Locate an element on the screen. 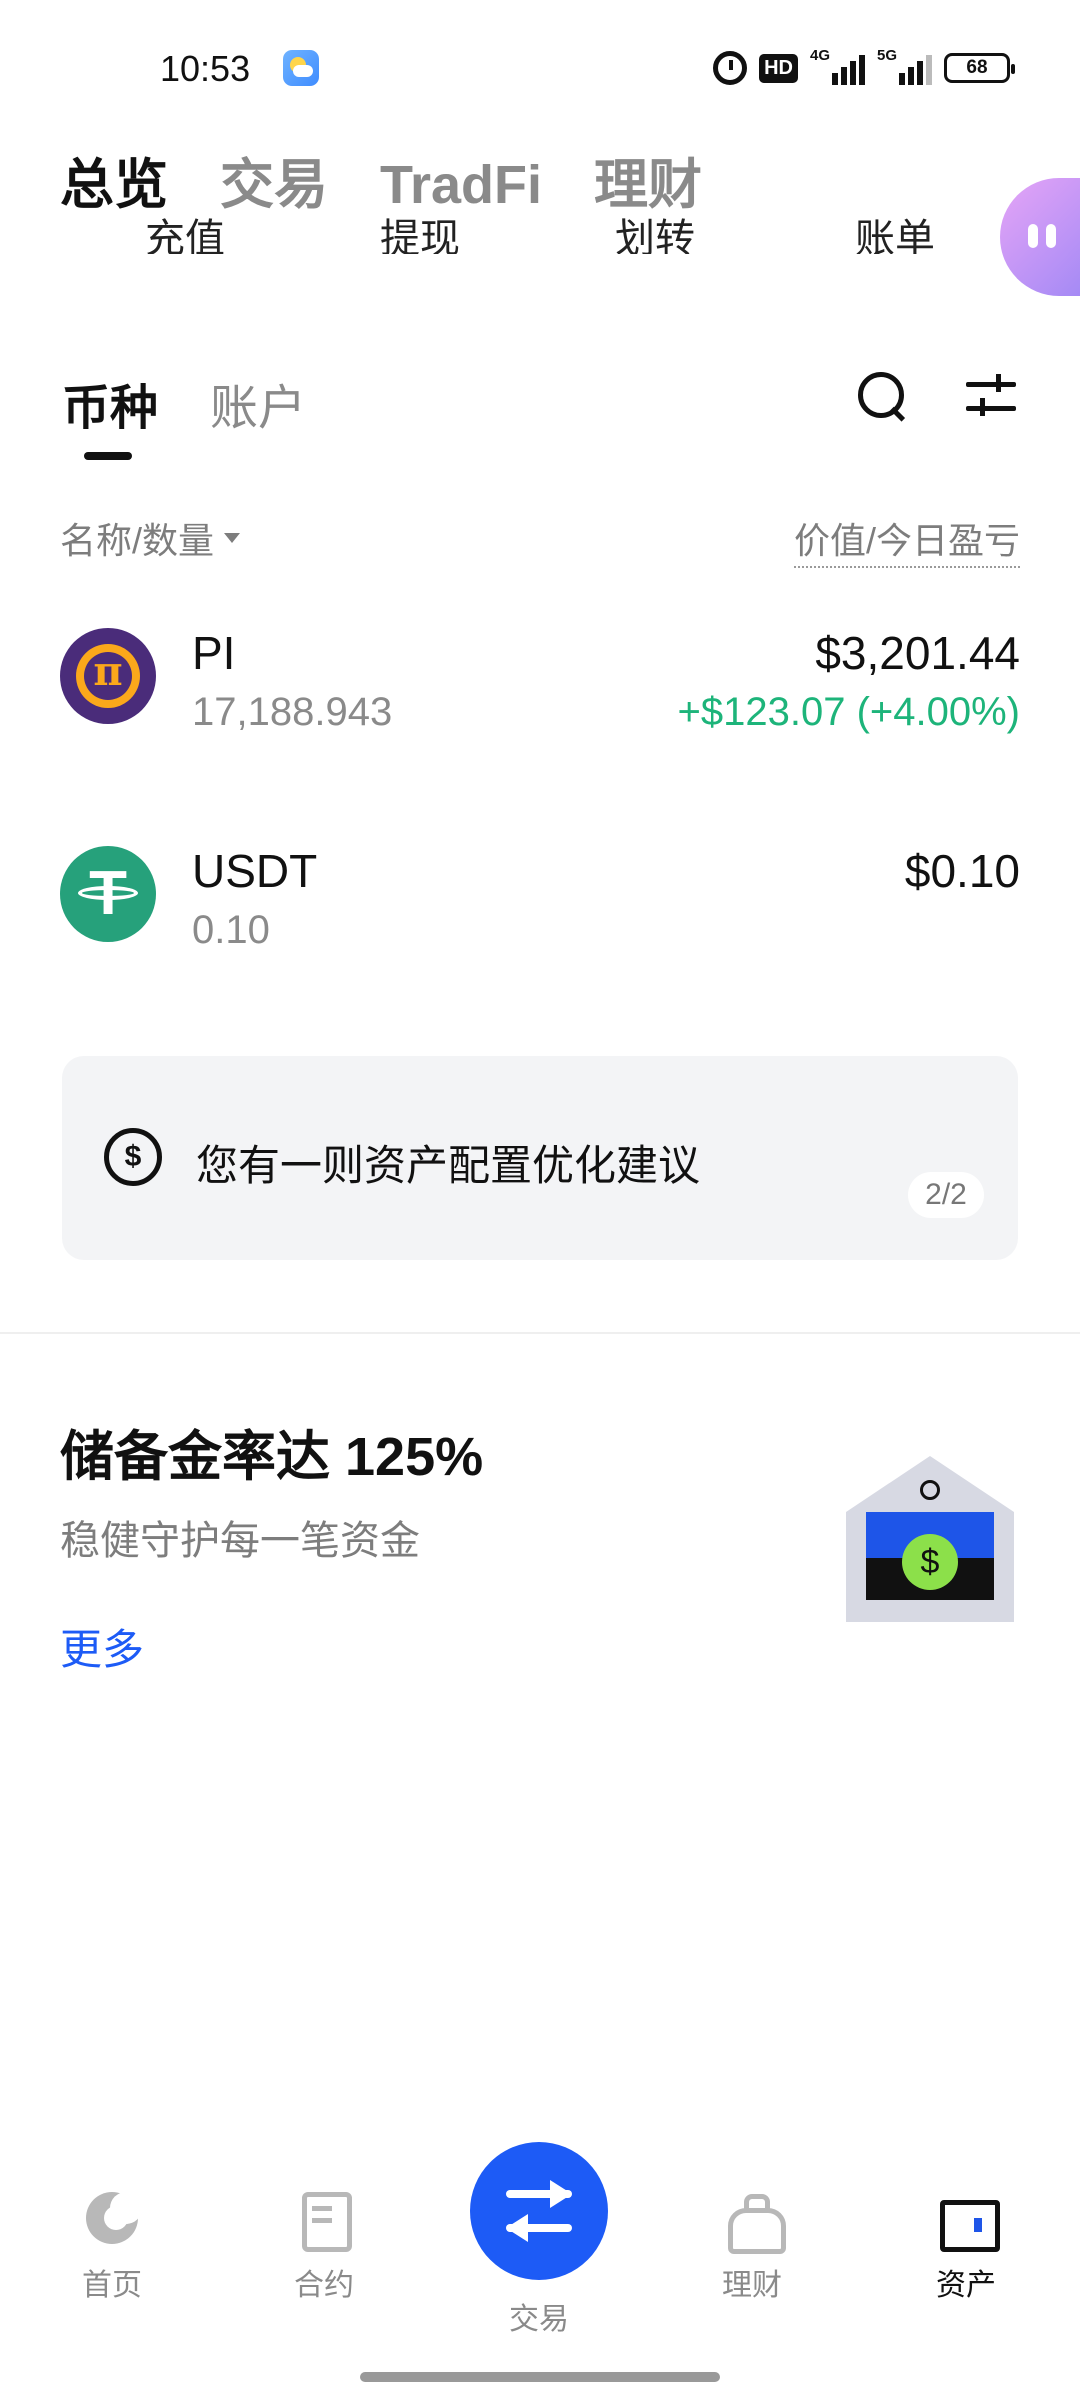 The height and width of the screenshot is (2400, 1080). battery-icon: 68 is located at coordinates (979, 68).